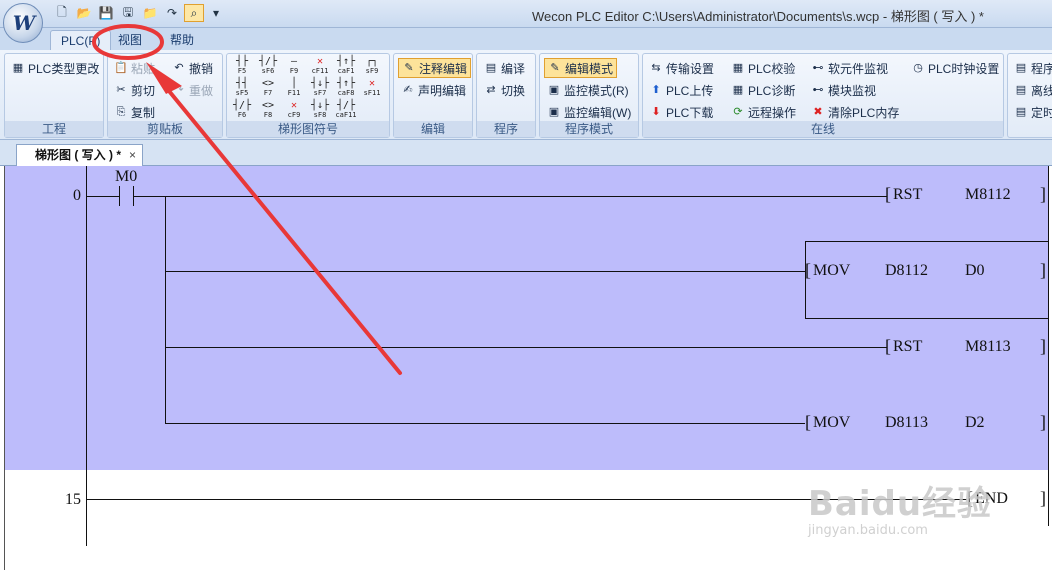  What do you see at coordinates (346, 110) in the screenshot?
I see `ladder-symbol-button: ┤/├ caF11` at bounding box center [346, 110].